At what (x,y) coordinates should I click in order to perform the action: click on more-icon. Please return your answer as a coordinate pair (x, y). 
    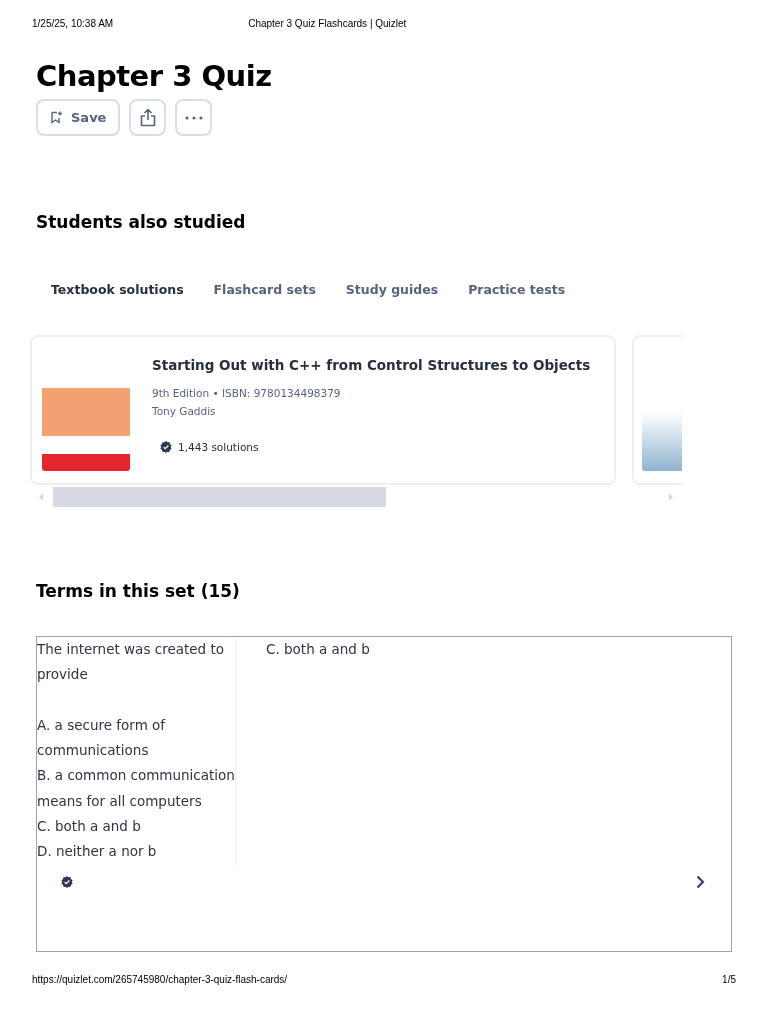
    Looking at the image, I should click on (193, 117).